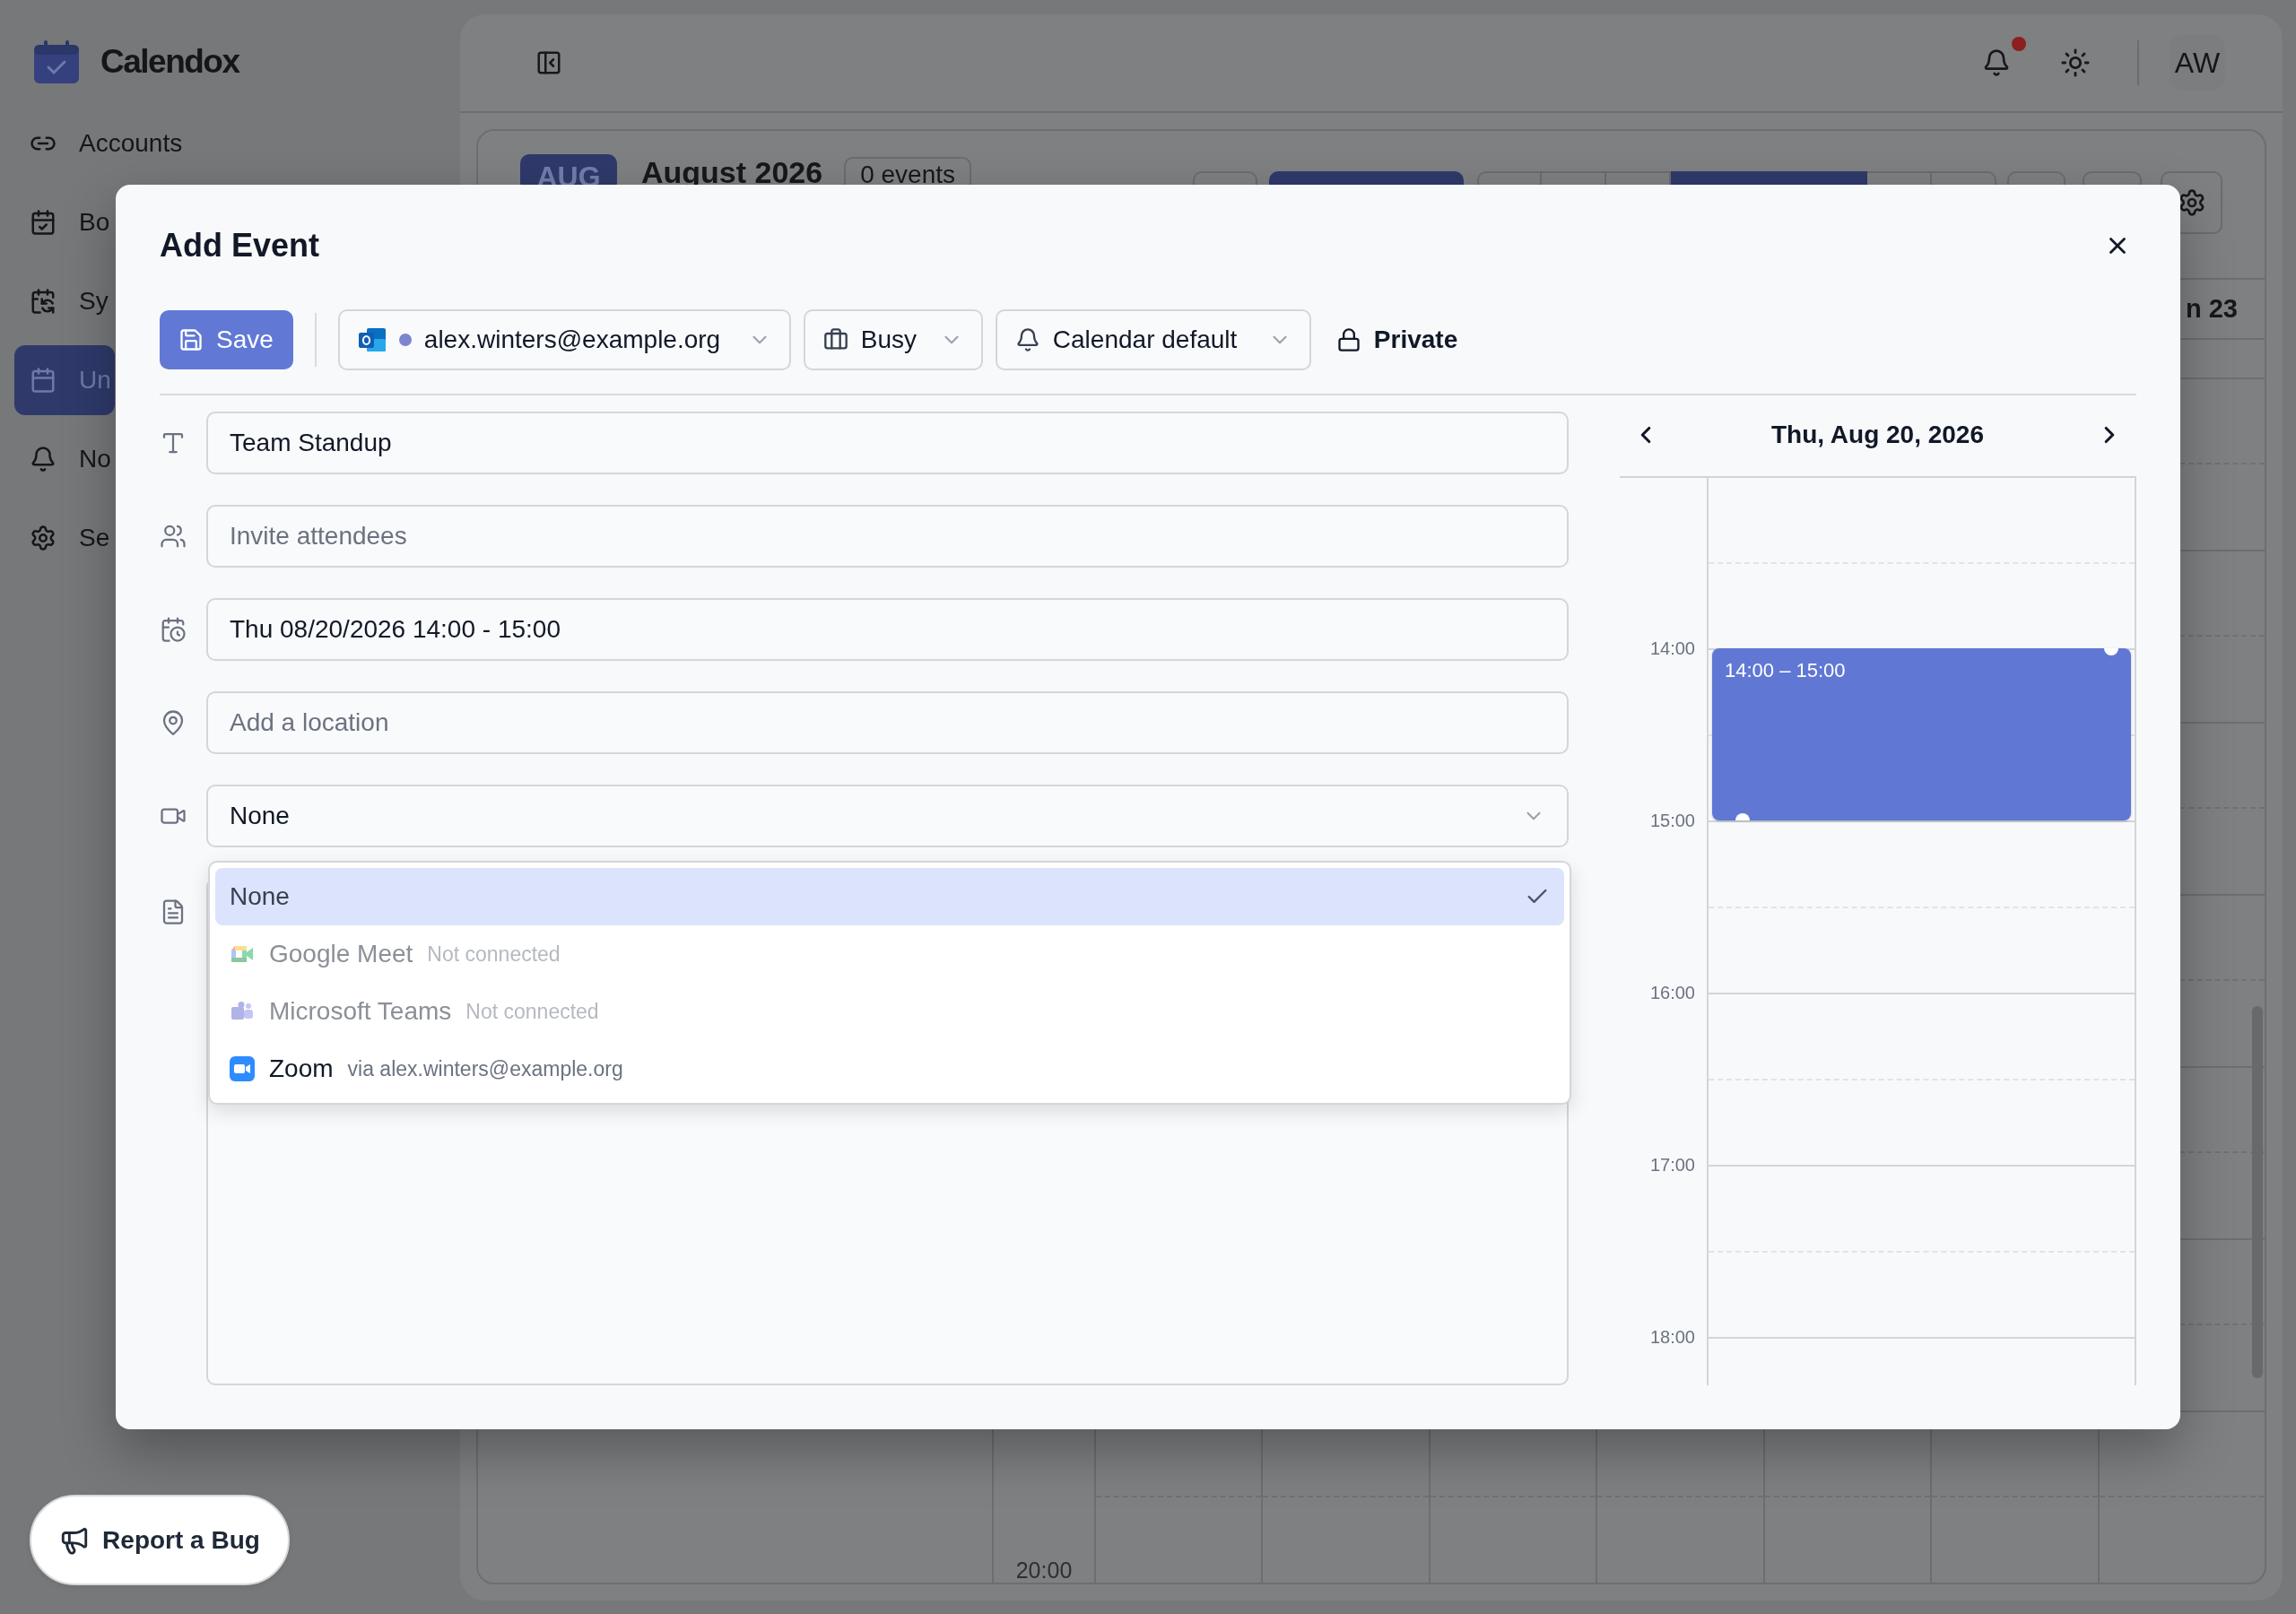 The height and width of the screenshot is (1614, 2296). I want to click on sun-icon, so click(2075, 63).